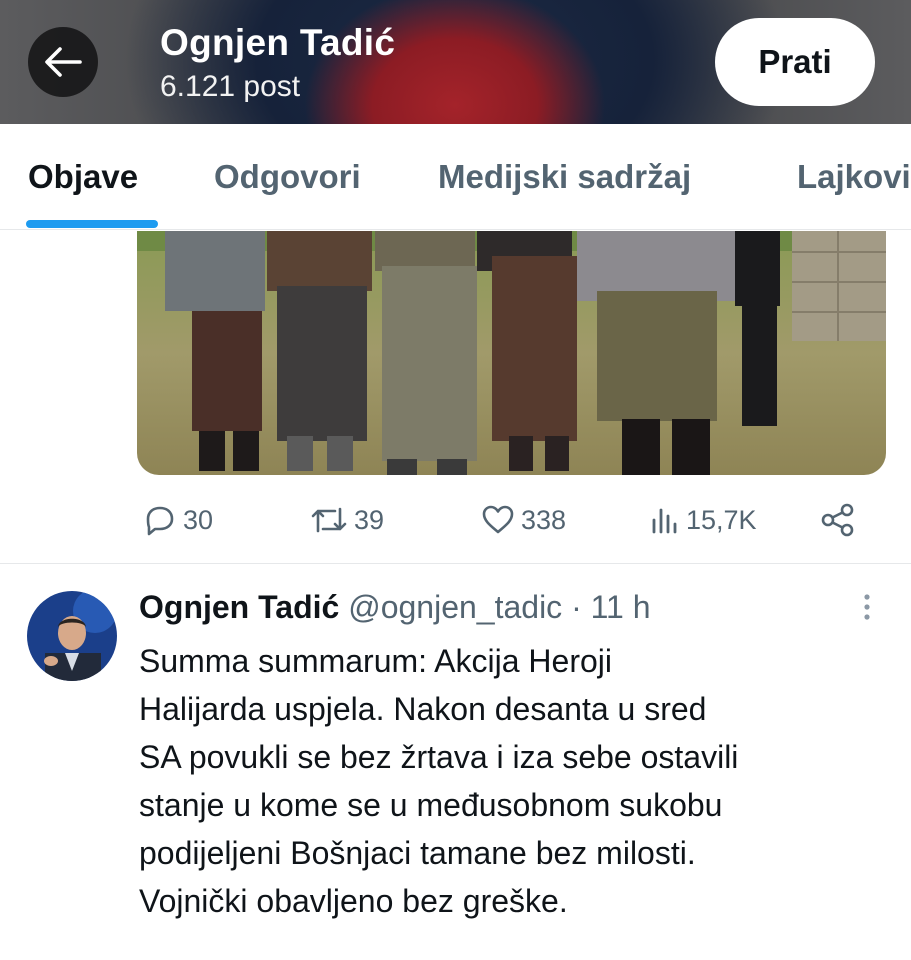 This screenshot has height=960, width=911. Describe the element at coordinates (455, 607) in the screenshot. I see `post-author-handle: @ognjen_tadic` at that location.